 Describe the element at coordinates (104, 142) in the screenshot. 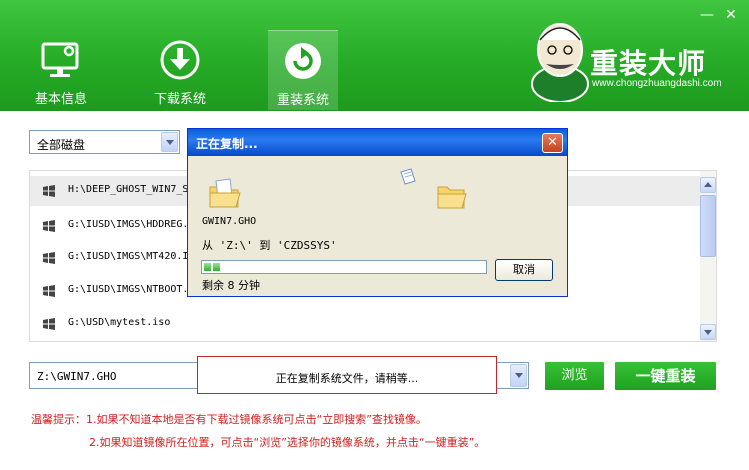

I see `disk-filter-select: 全部磁盘` at that location.